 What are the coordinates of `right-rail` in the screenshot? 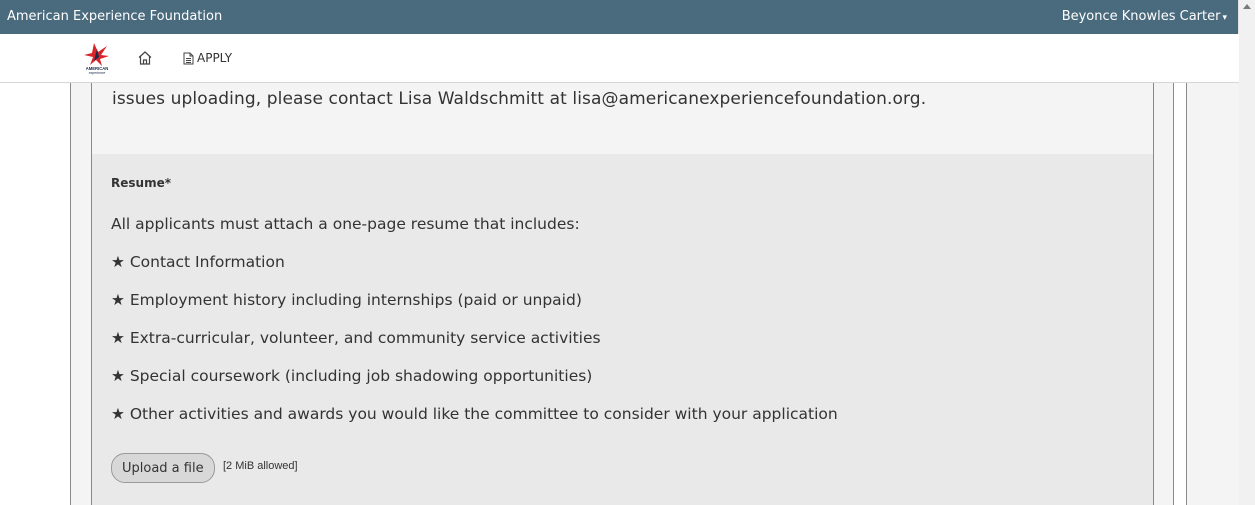 It's located at (1180, 294).